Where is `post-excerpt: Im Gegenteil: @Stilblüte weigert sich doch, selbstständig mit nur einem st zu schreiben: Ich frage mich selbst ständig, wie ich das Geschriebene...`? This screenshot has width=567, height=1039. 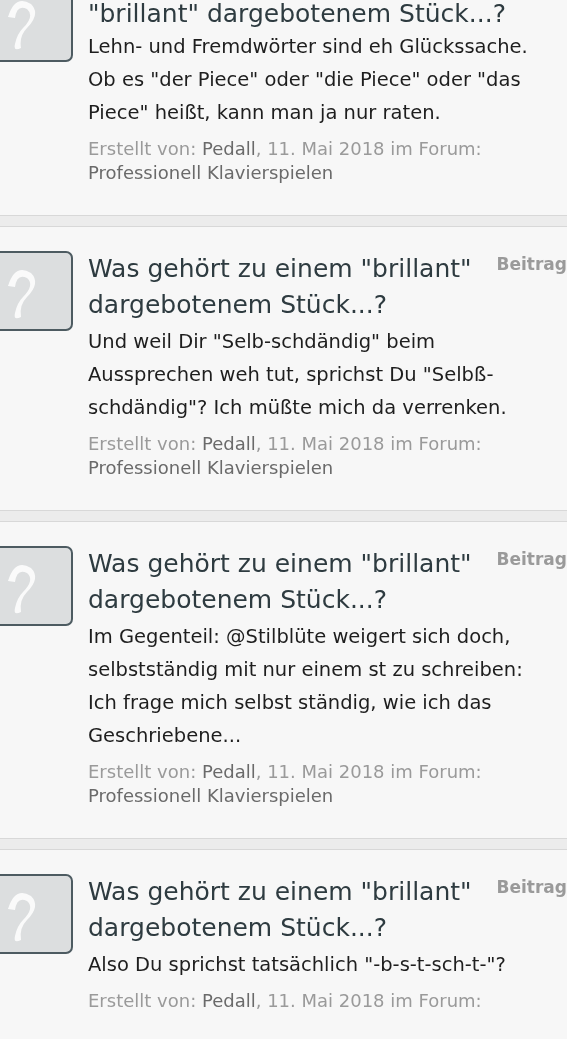 post-excerpt: Im Gegenteil: @Stilblüte weigert sich doch, selbstständig mit nur einem st zu schreiben: Ich frage mich selbst ständig, wie ich das Geschriebene... is located at coordinates (306, 686).